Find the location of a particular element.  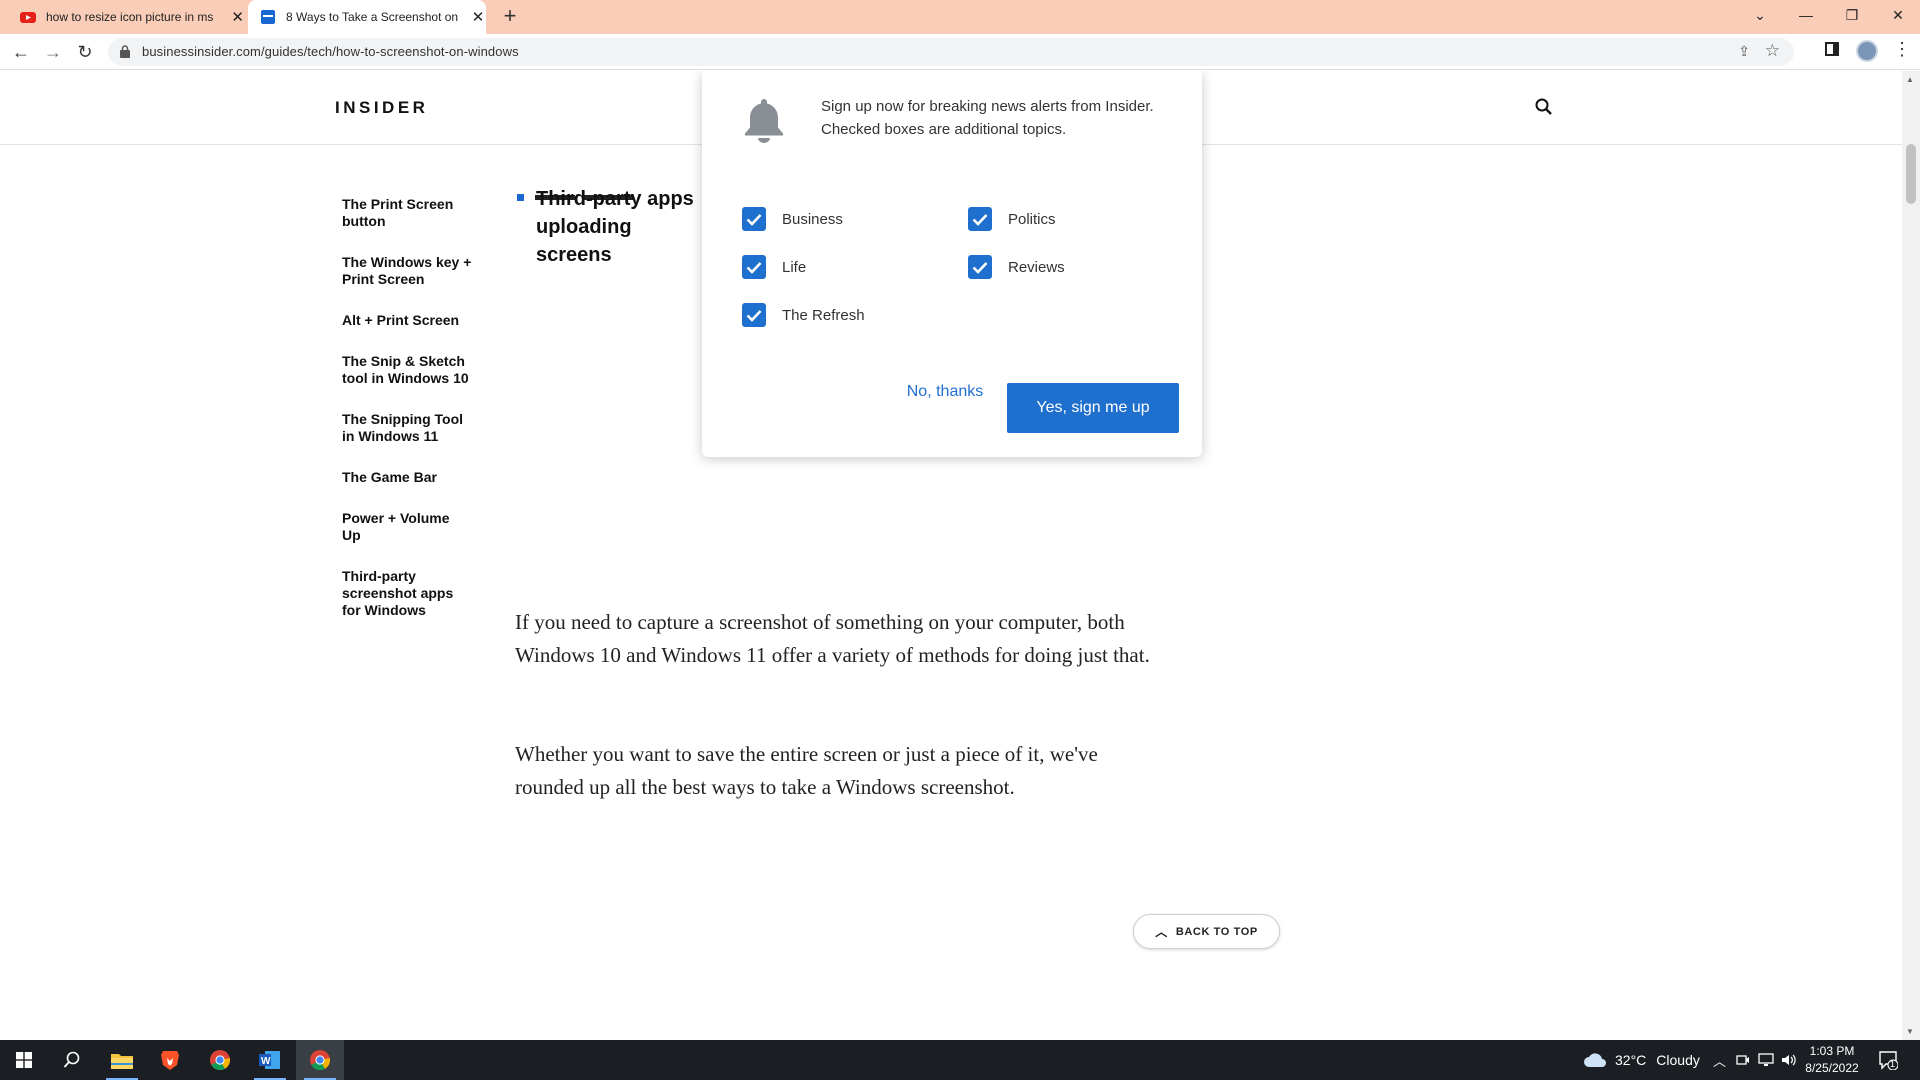

folder-icon is located at coordinates (122, 1061).